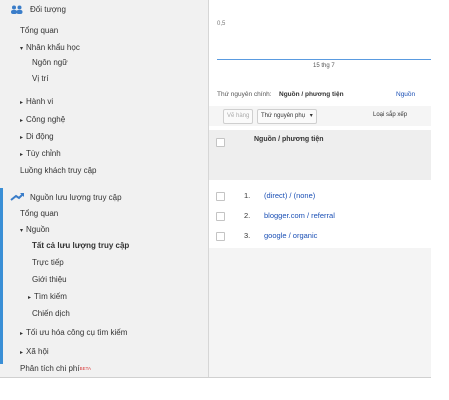  Describe the element at coordinates (238, 116) in the screenshot. I see `plot-rows-button: Vẽ hàng` at that location.